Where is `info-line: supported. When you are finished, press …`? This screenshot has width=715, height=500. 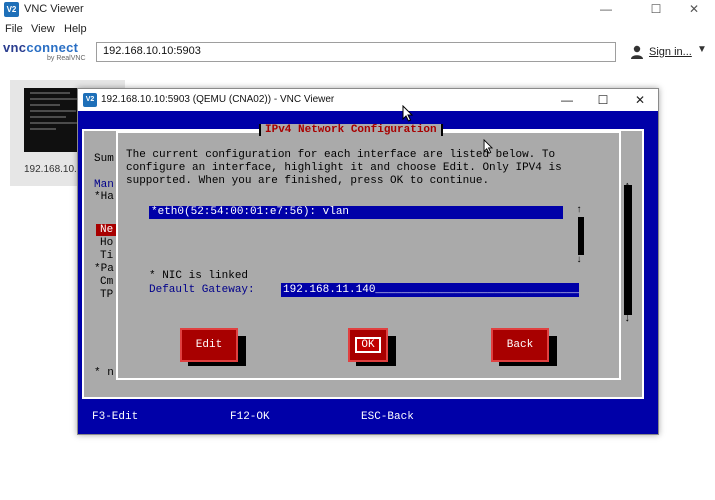
info-line: supported. When you are finished, press … is located at coordinates (308, 181).